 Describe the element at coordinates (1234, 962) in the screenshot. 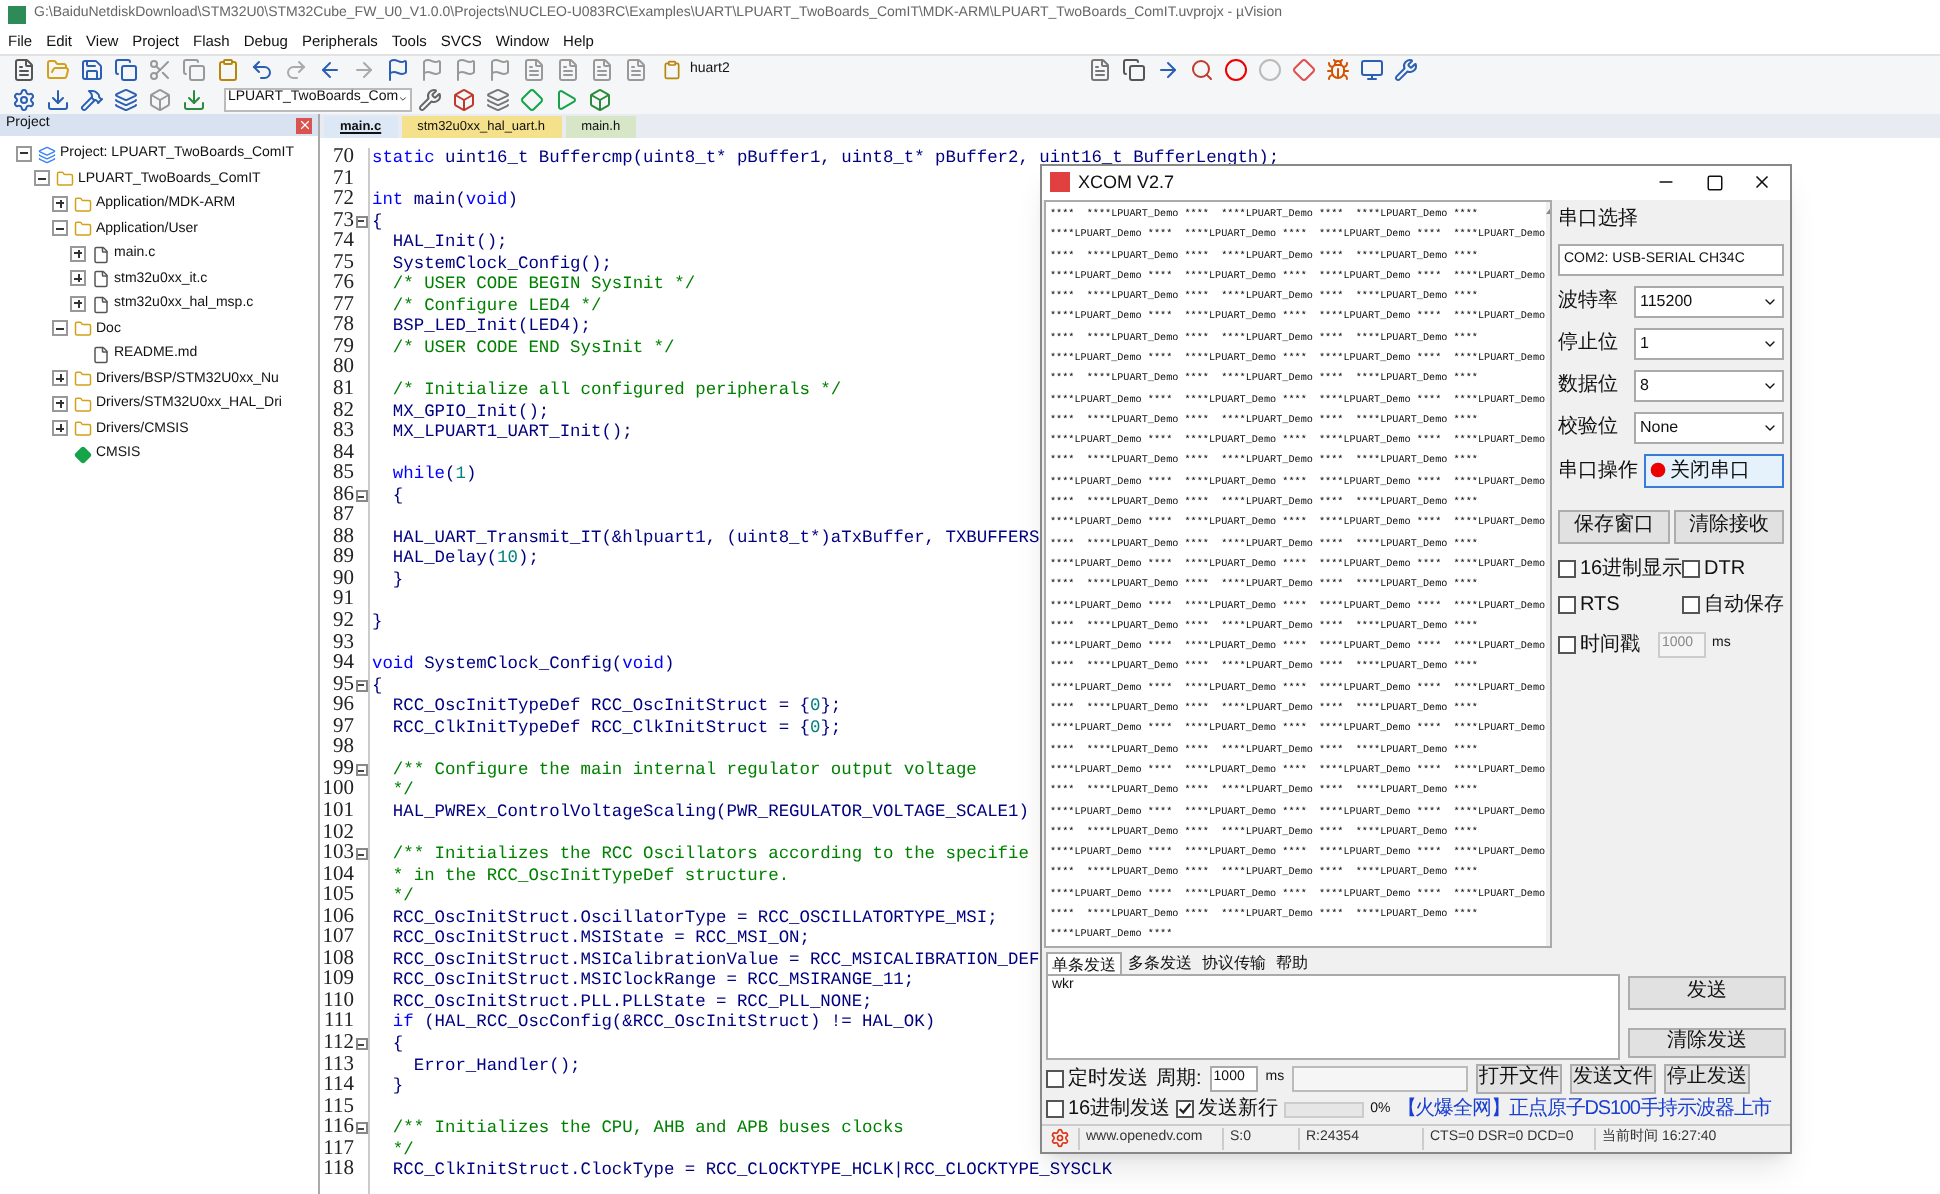

I see `send-tab: 协议传输` at that location.